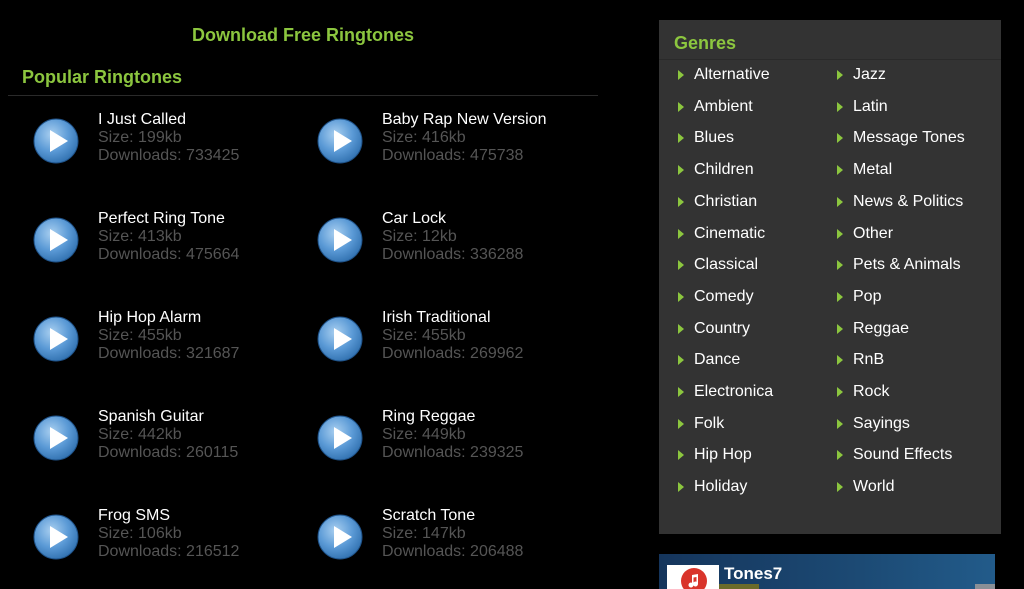  I want to click on genre-label: Pets & Animals, so click(907, 265).